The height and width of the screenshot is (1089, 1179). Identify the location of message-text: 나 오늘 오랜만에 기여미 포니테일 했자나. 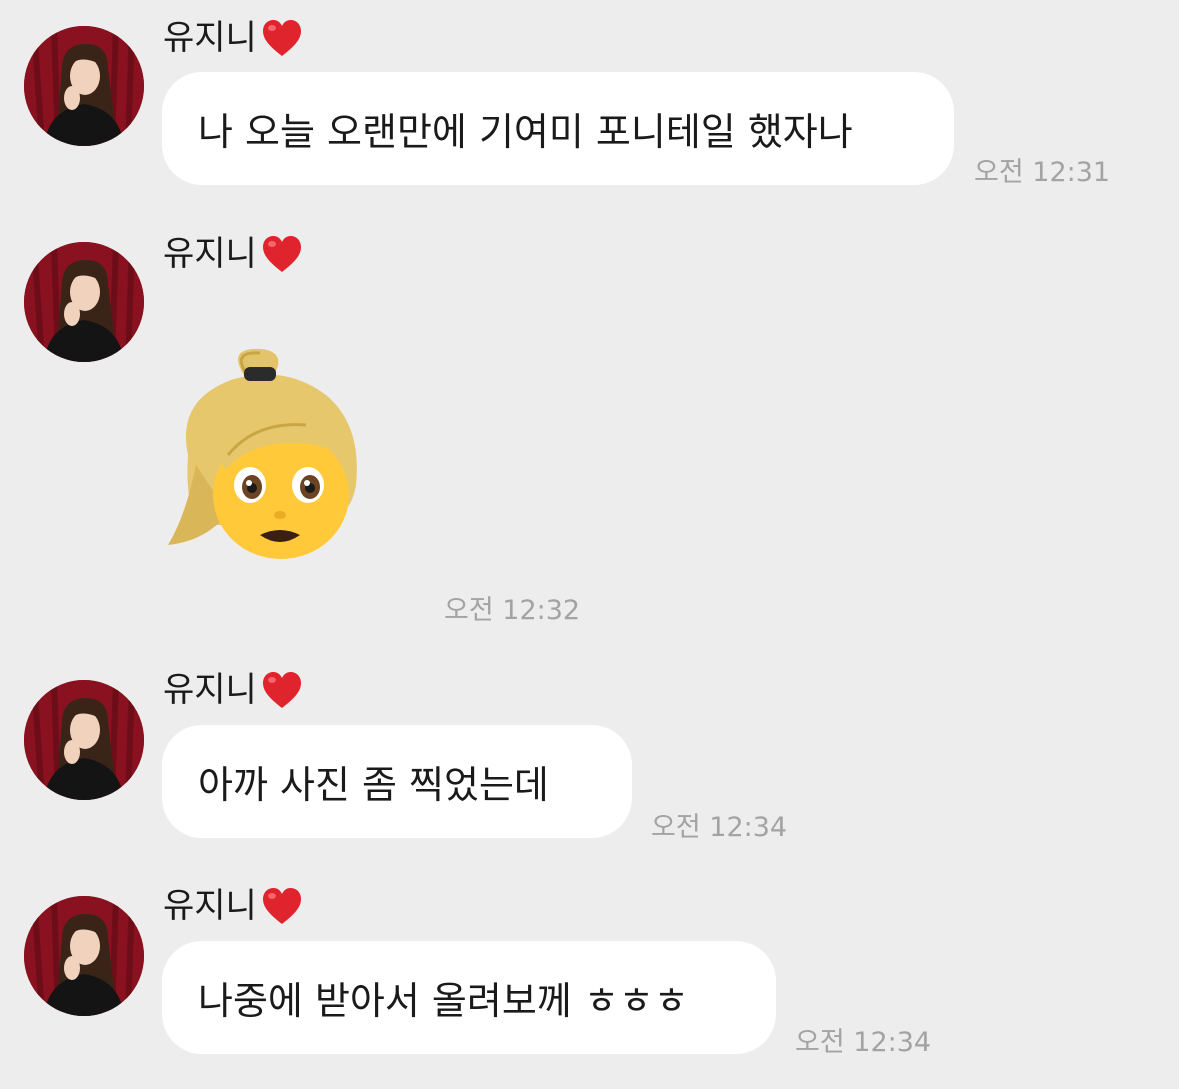
(525, 132).